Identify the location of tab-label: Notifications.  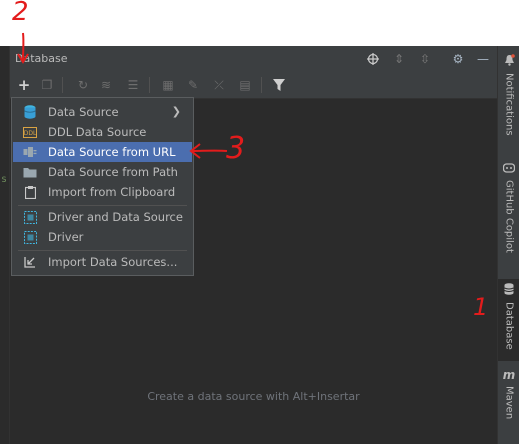
(509, 104).